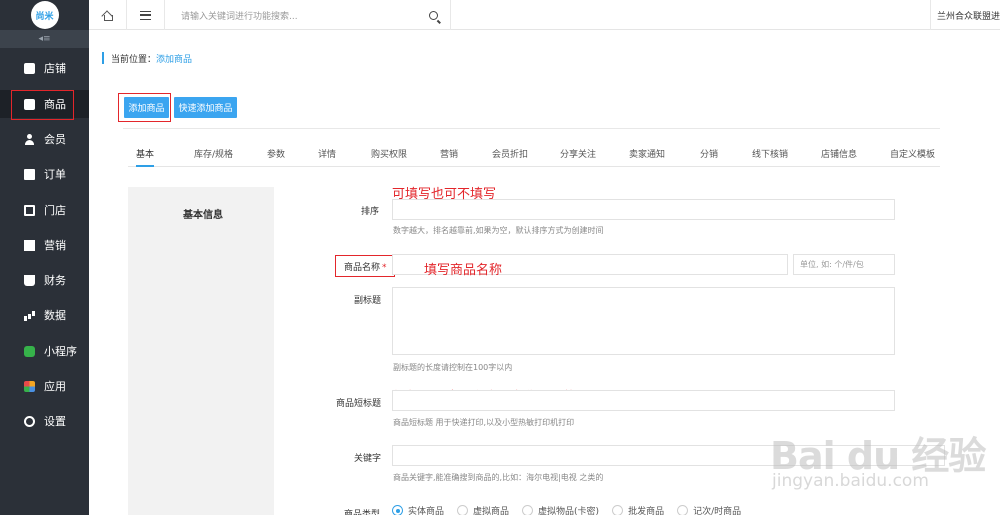  I want to click on member-icon, so click(29, 139).